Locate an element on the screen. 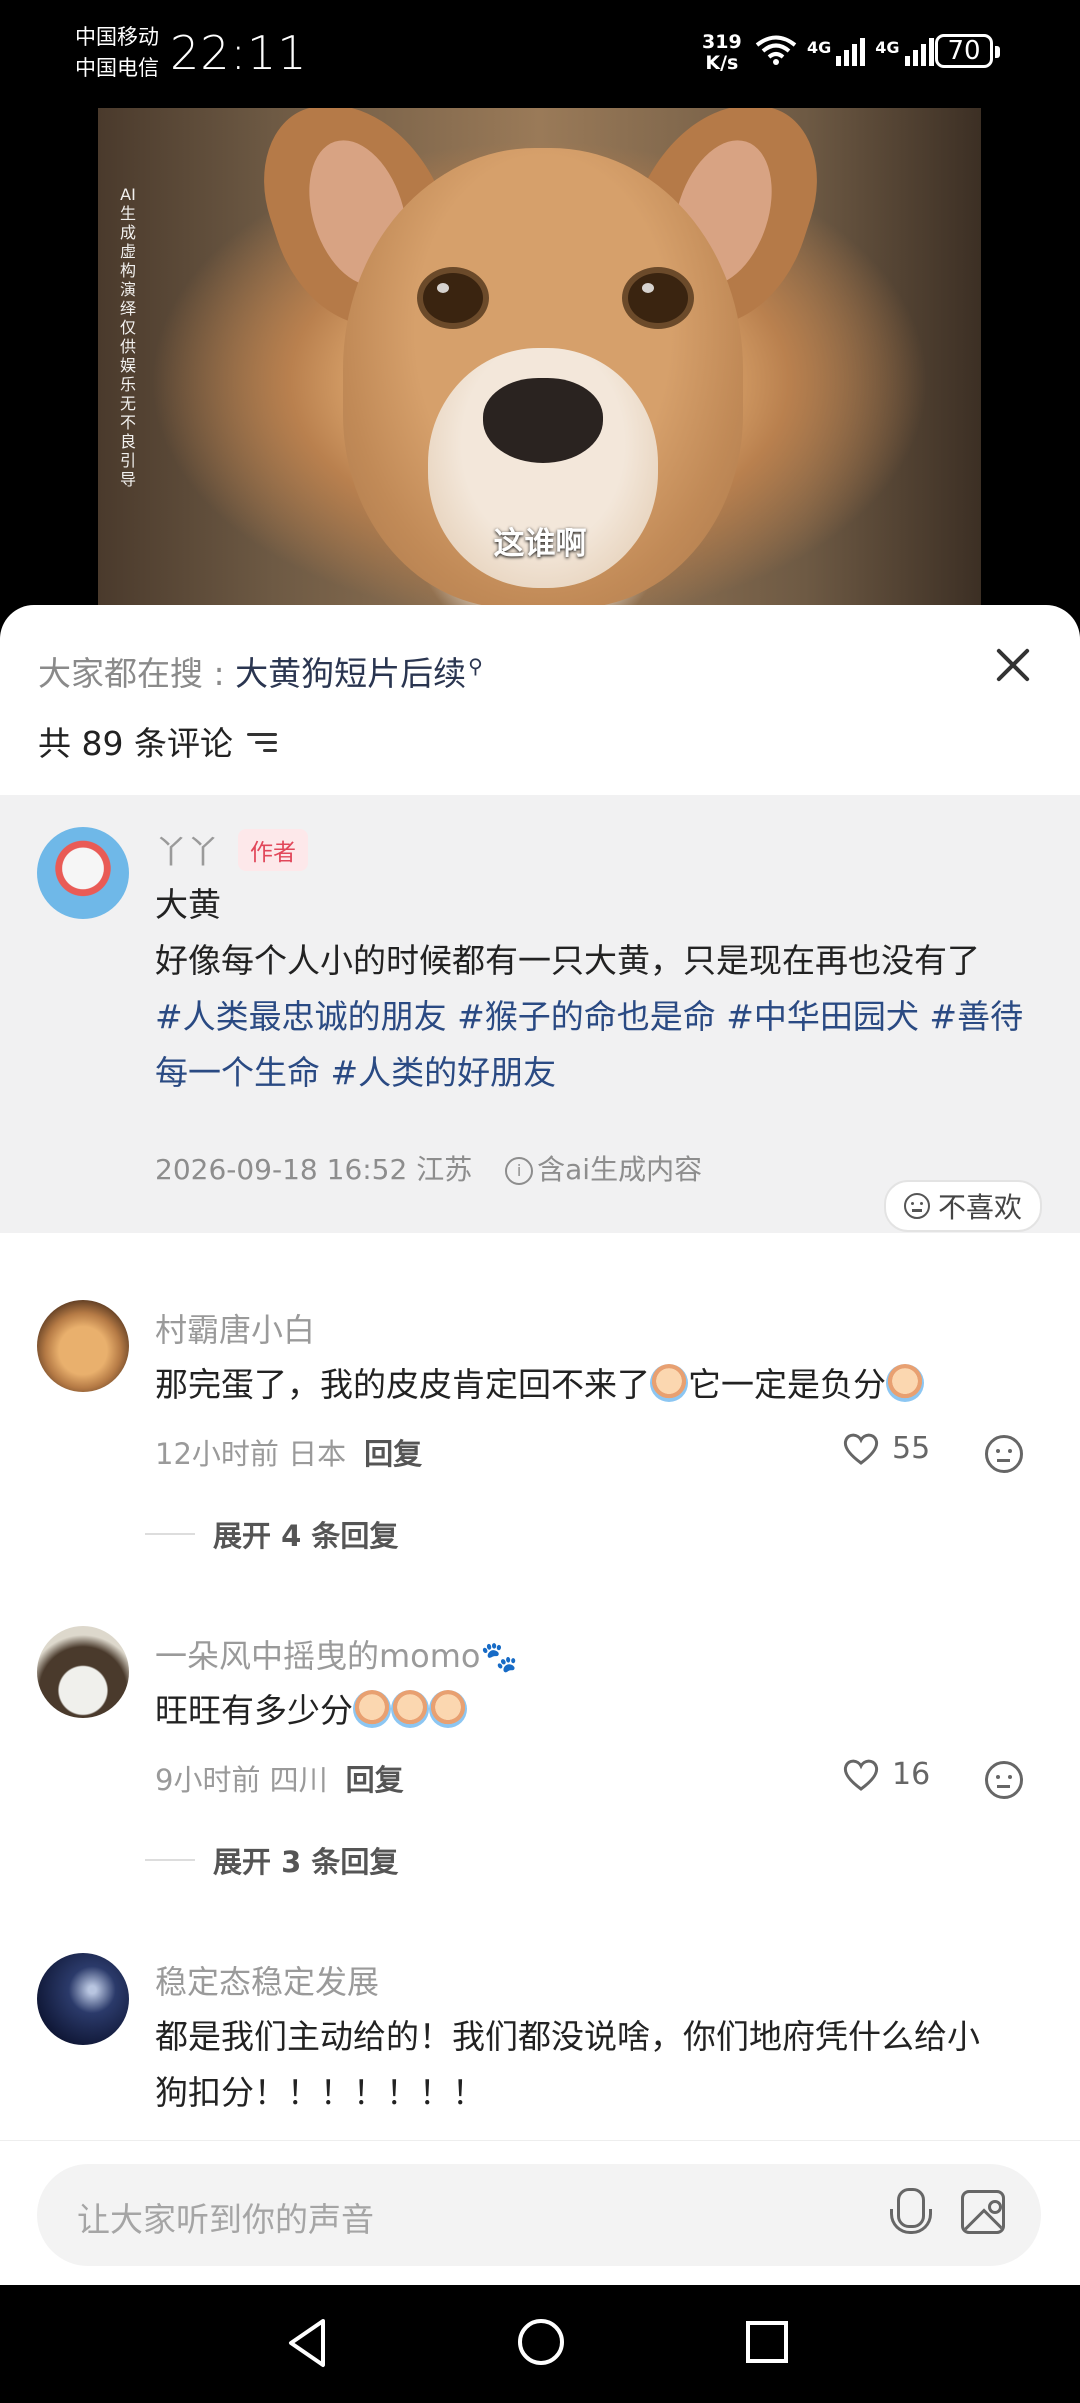 The image size is (1080, 2403). expand-replies: 展开 3 条回复 is located at coordinates (271, 1860).